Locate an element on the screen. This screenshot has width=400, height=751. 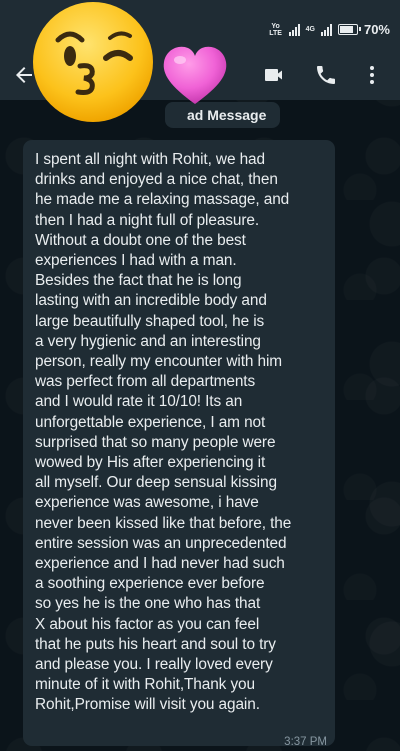
network-label-b: 4G is located at coordinates (310, 29).